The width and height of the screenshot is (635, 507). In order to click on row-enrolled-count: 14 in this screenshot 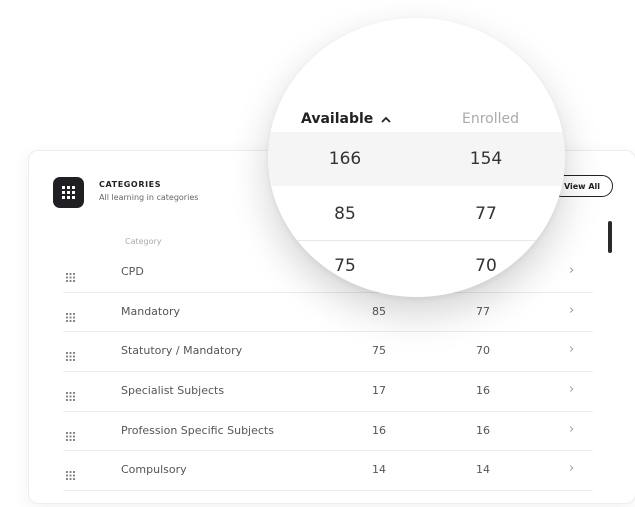, I will do `click(483, 470)`.